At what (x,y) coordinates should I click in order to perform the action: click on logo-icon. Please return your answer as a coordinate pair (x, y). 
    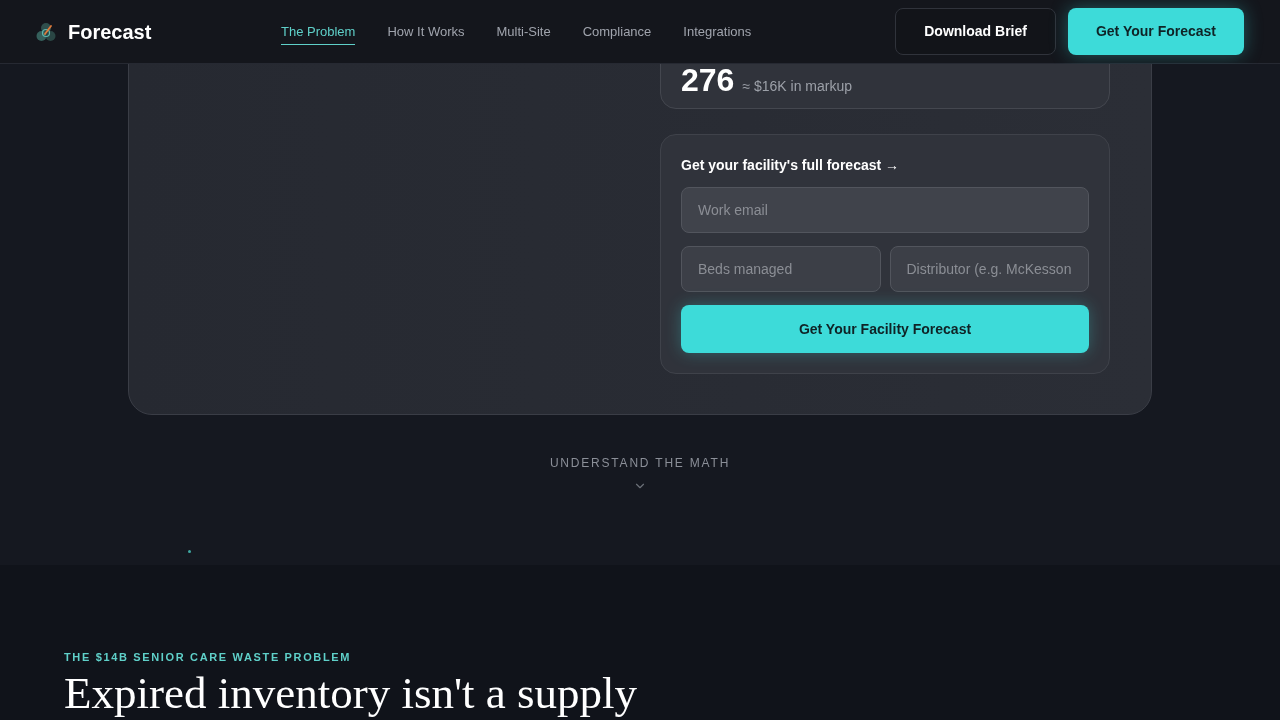
    Looking at the image, I should click on (46, 31).